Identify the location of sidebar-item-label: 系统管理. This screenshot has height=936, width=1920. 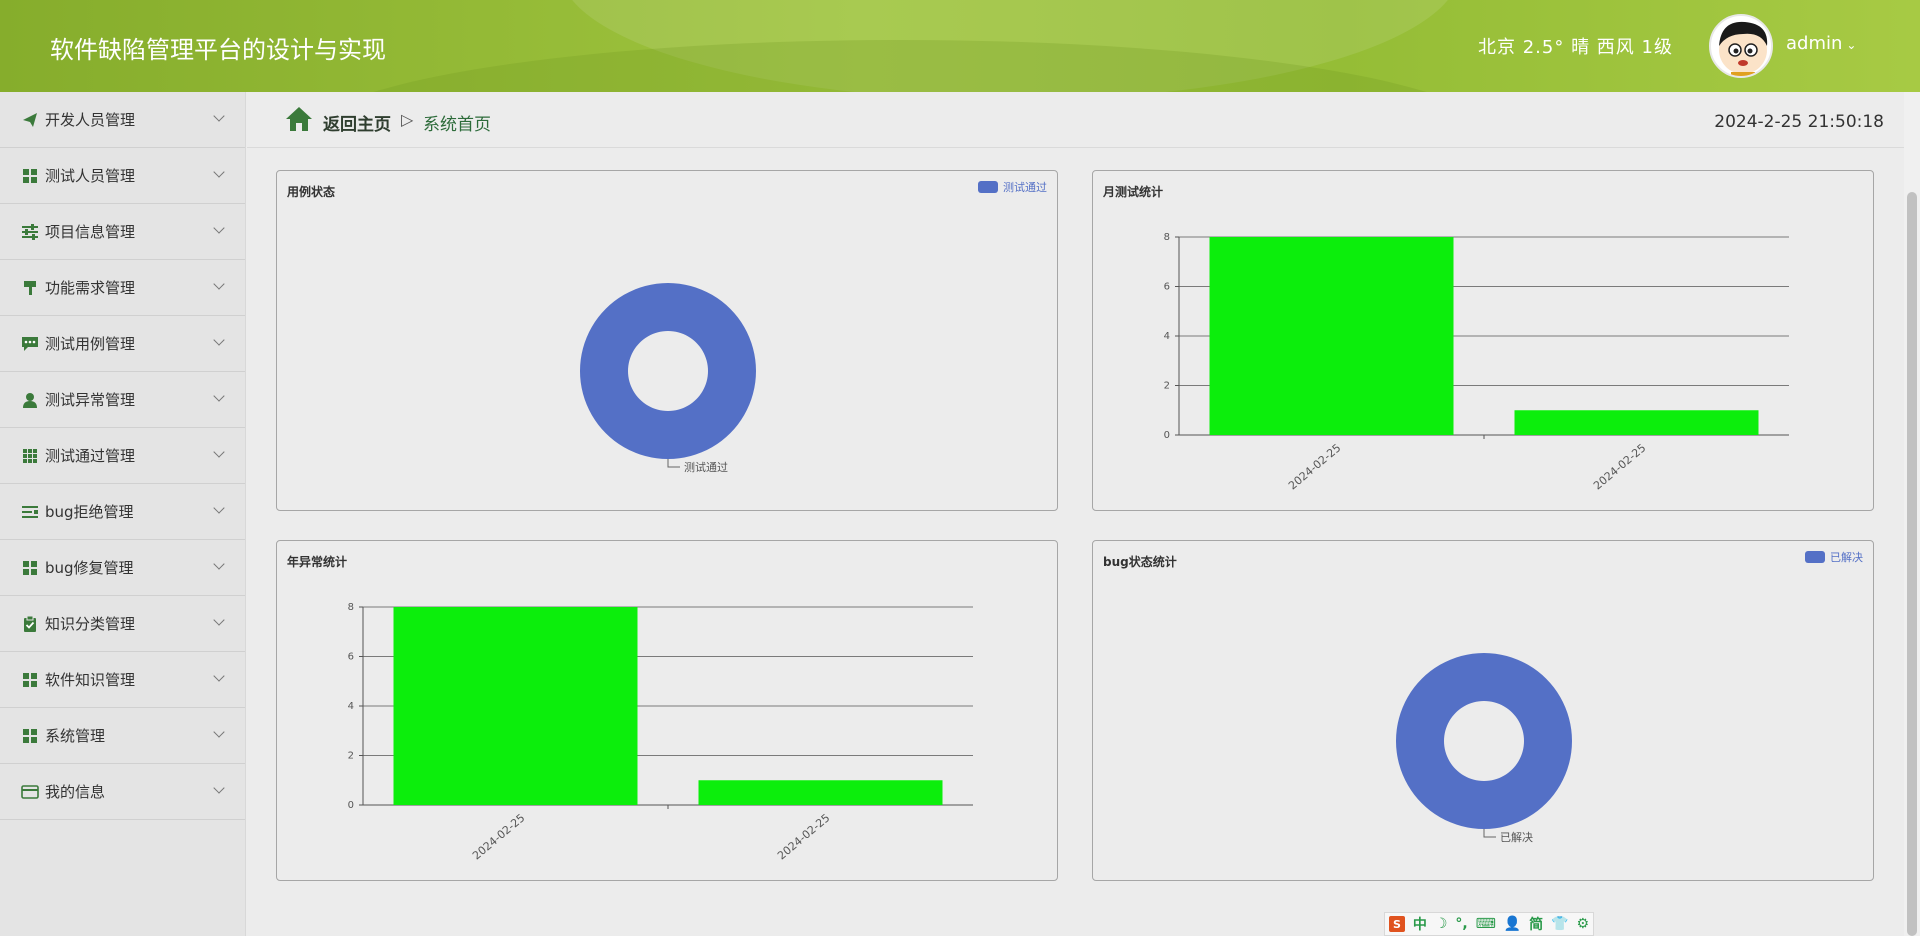
(75, 736).